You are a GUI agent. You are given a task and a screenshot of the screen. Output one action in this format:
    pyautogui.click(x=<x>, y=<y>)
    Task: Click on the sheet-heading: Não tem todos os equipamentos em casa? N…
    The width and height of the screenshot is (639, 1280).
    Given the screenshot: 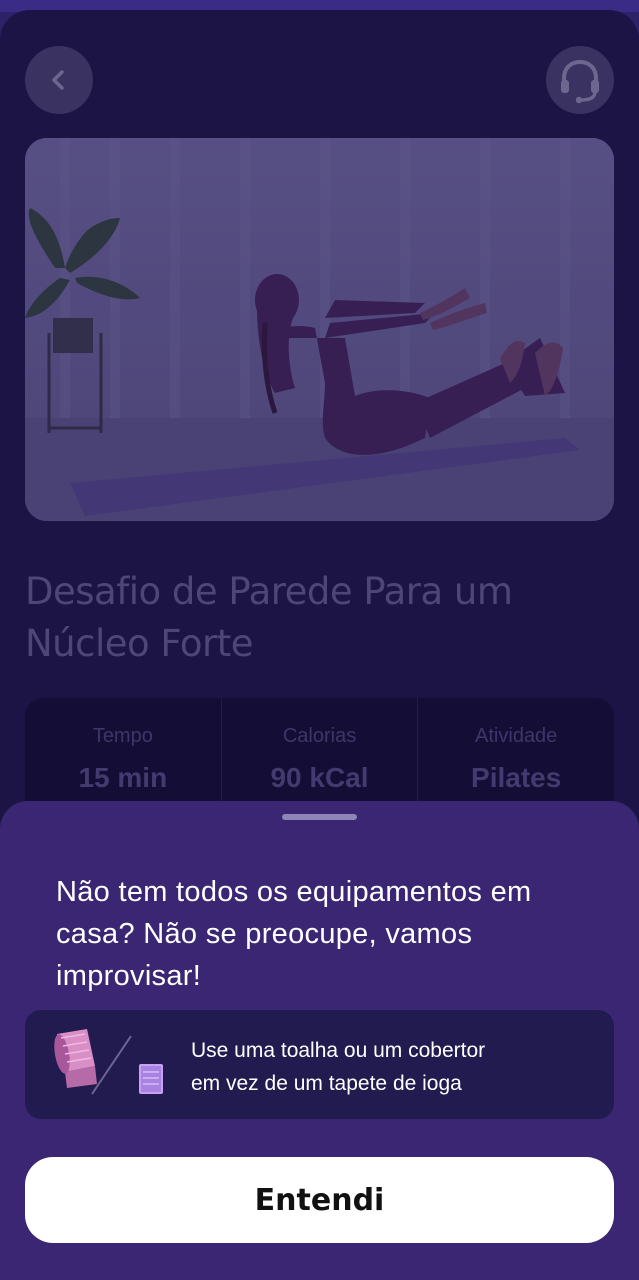 What is the action you would take?
    pyautogui.click(x=331, y=934)
    